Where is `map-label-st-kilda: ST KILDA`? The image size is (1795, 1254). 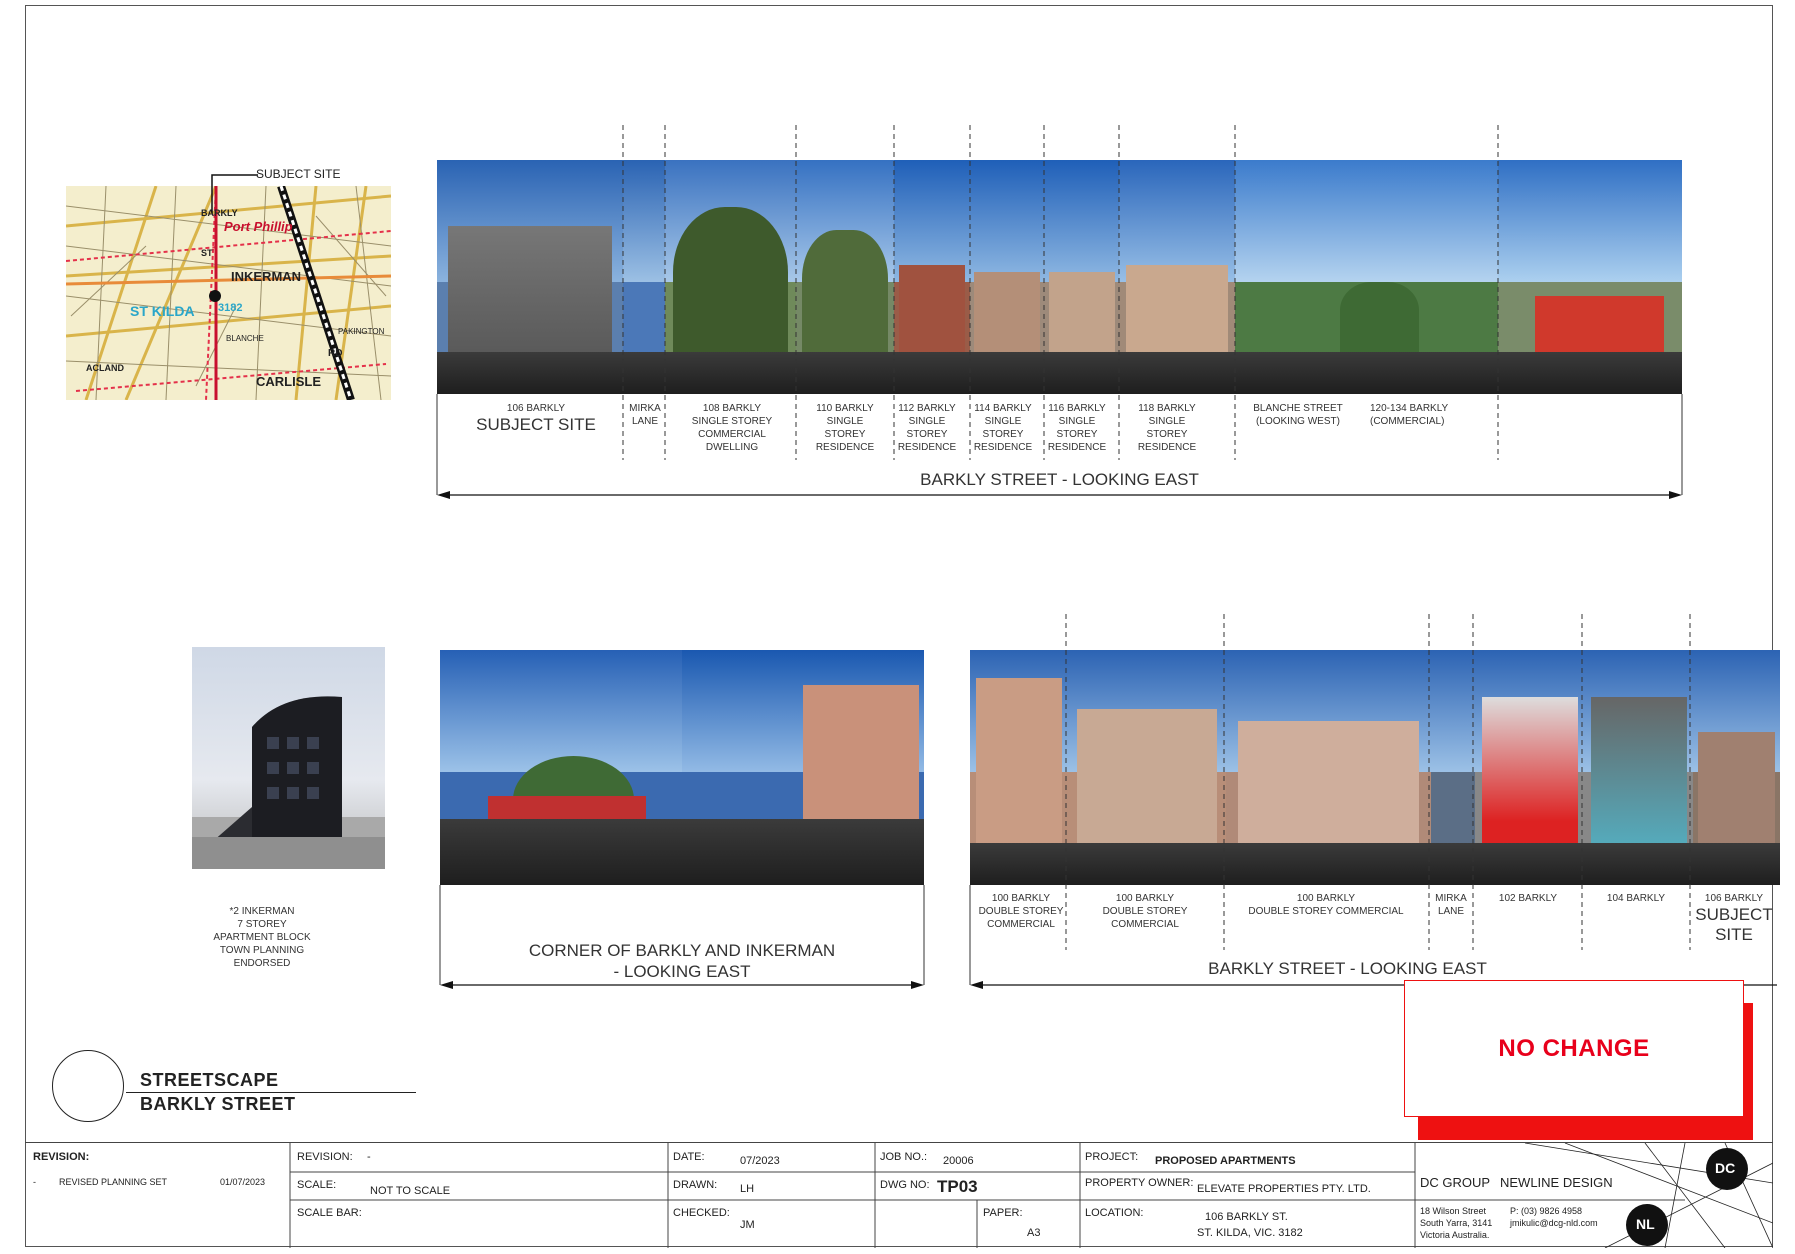
map-label-st-kilda: ST KILDA is located at coordinates (162, 311).